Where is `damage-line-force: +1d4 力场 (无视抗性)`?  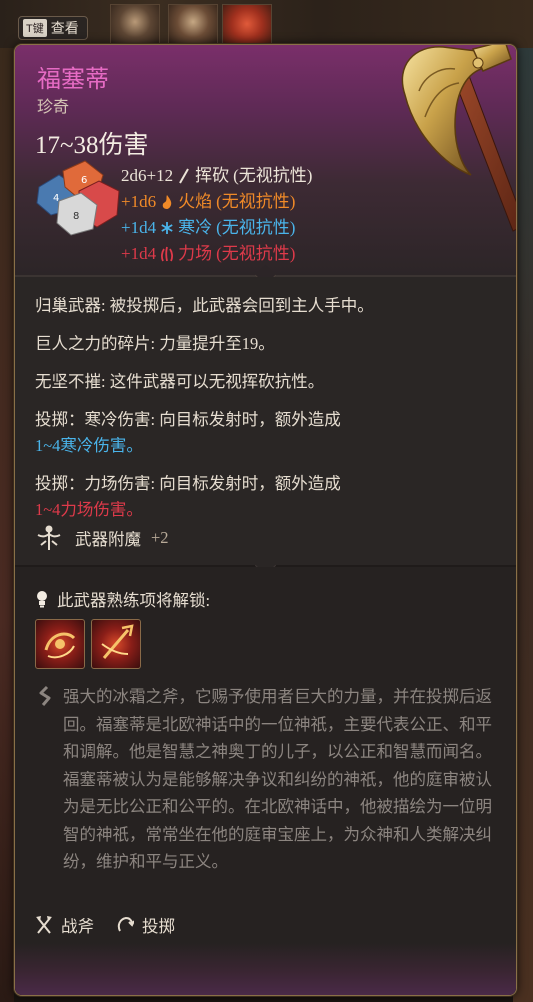 damage-line-force: +1d4 力场 (无视抗性) is located at coordinates (216, 254).